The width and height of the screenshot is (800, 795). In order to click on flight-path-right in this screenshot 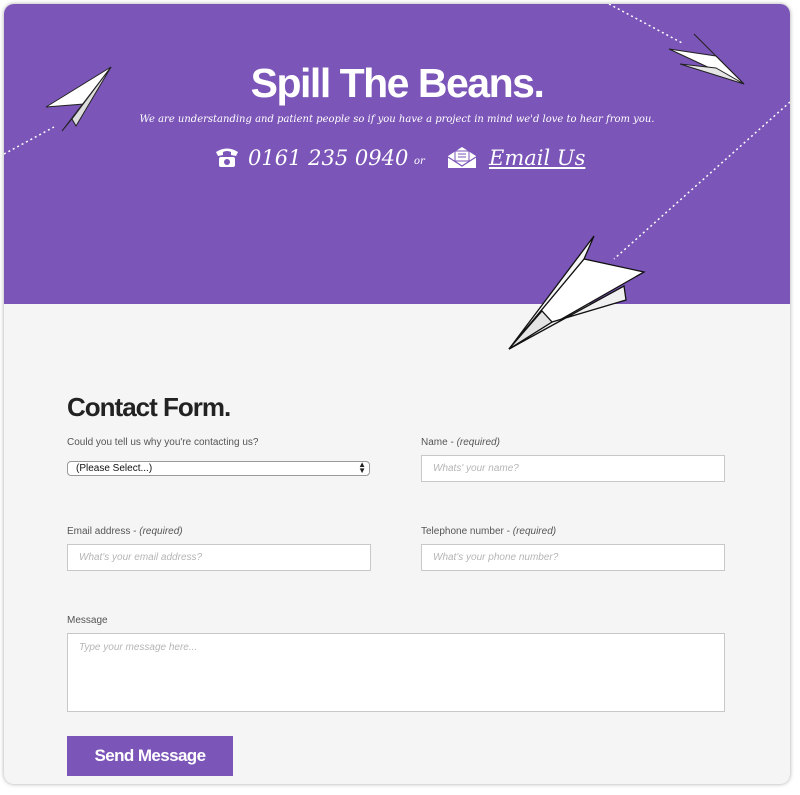, I will do `click(701, 180)`.